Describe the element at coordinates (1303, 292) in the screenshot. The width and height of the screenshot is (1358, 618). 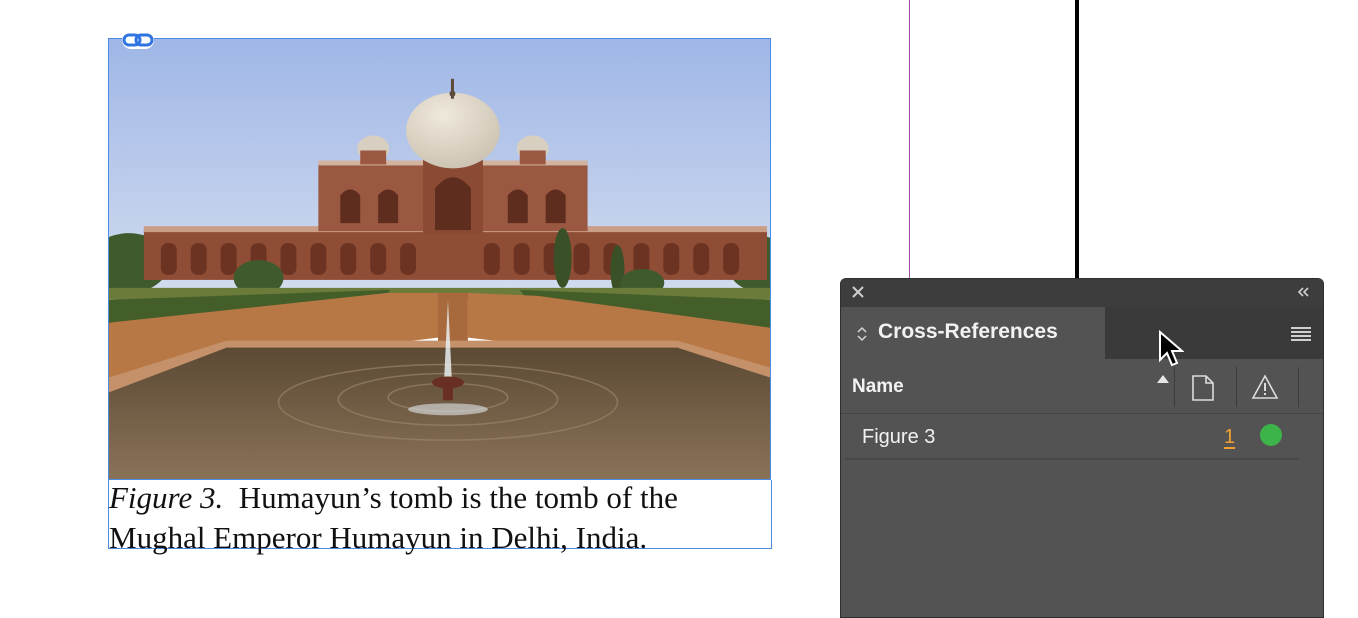
I see `double-chevron-left-icon` at that location.